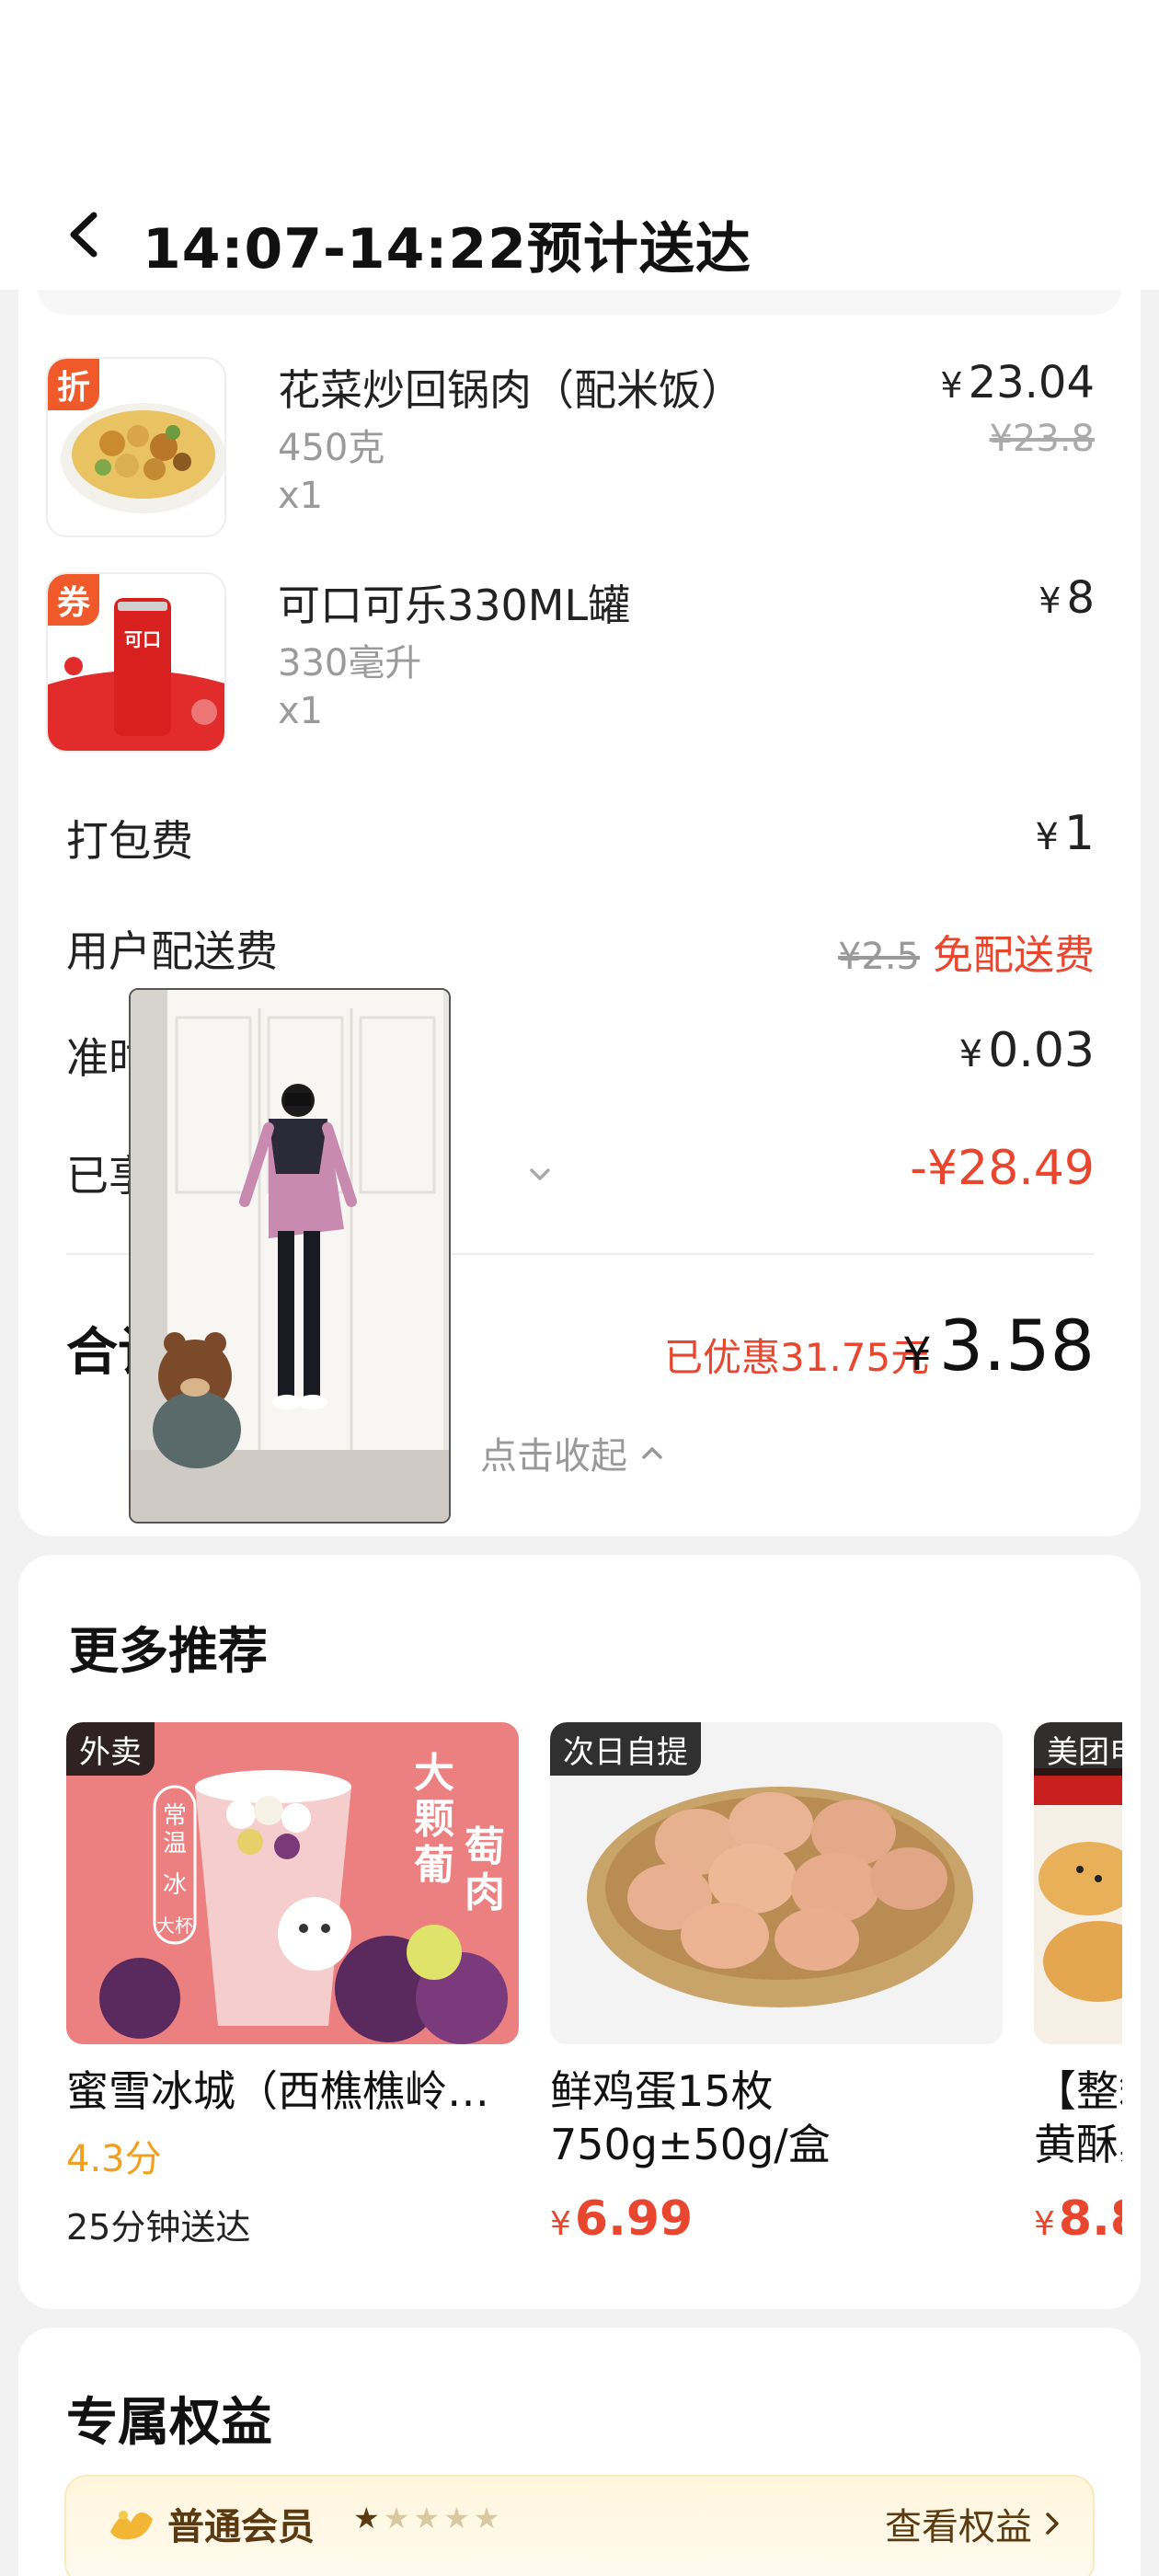 The height and width of the screenshot is (2576, 1159). What do you see at coordinates (570, 664) in the screenshot?
I see `order-item: 券 可口 可口可乐330ML罐 330毫升 x1 ¥8` at bounding box center [570, 664].